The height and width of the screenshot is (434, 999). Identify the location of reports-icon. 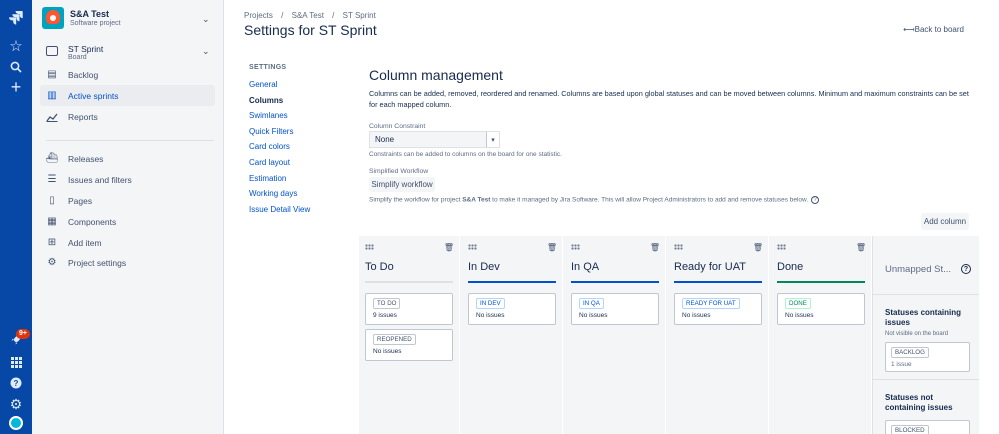
(52, 117).